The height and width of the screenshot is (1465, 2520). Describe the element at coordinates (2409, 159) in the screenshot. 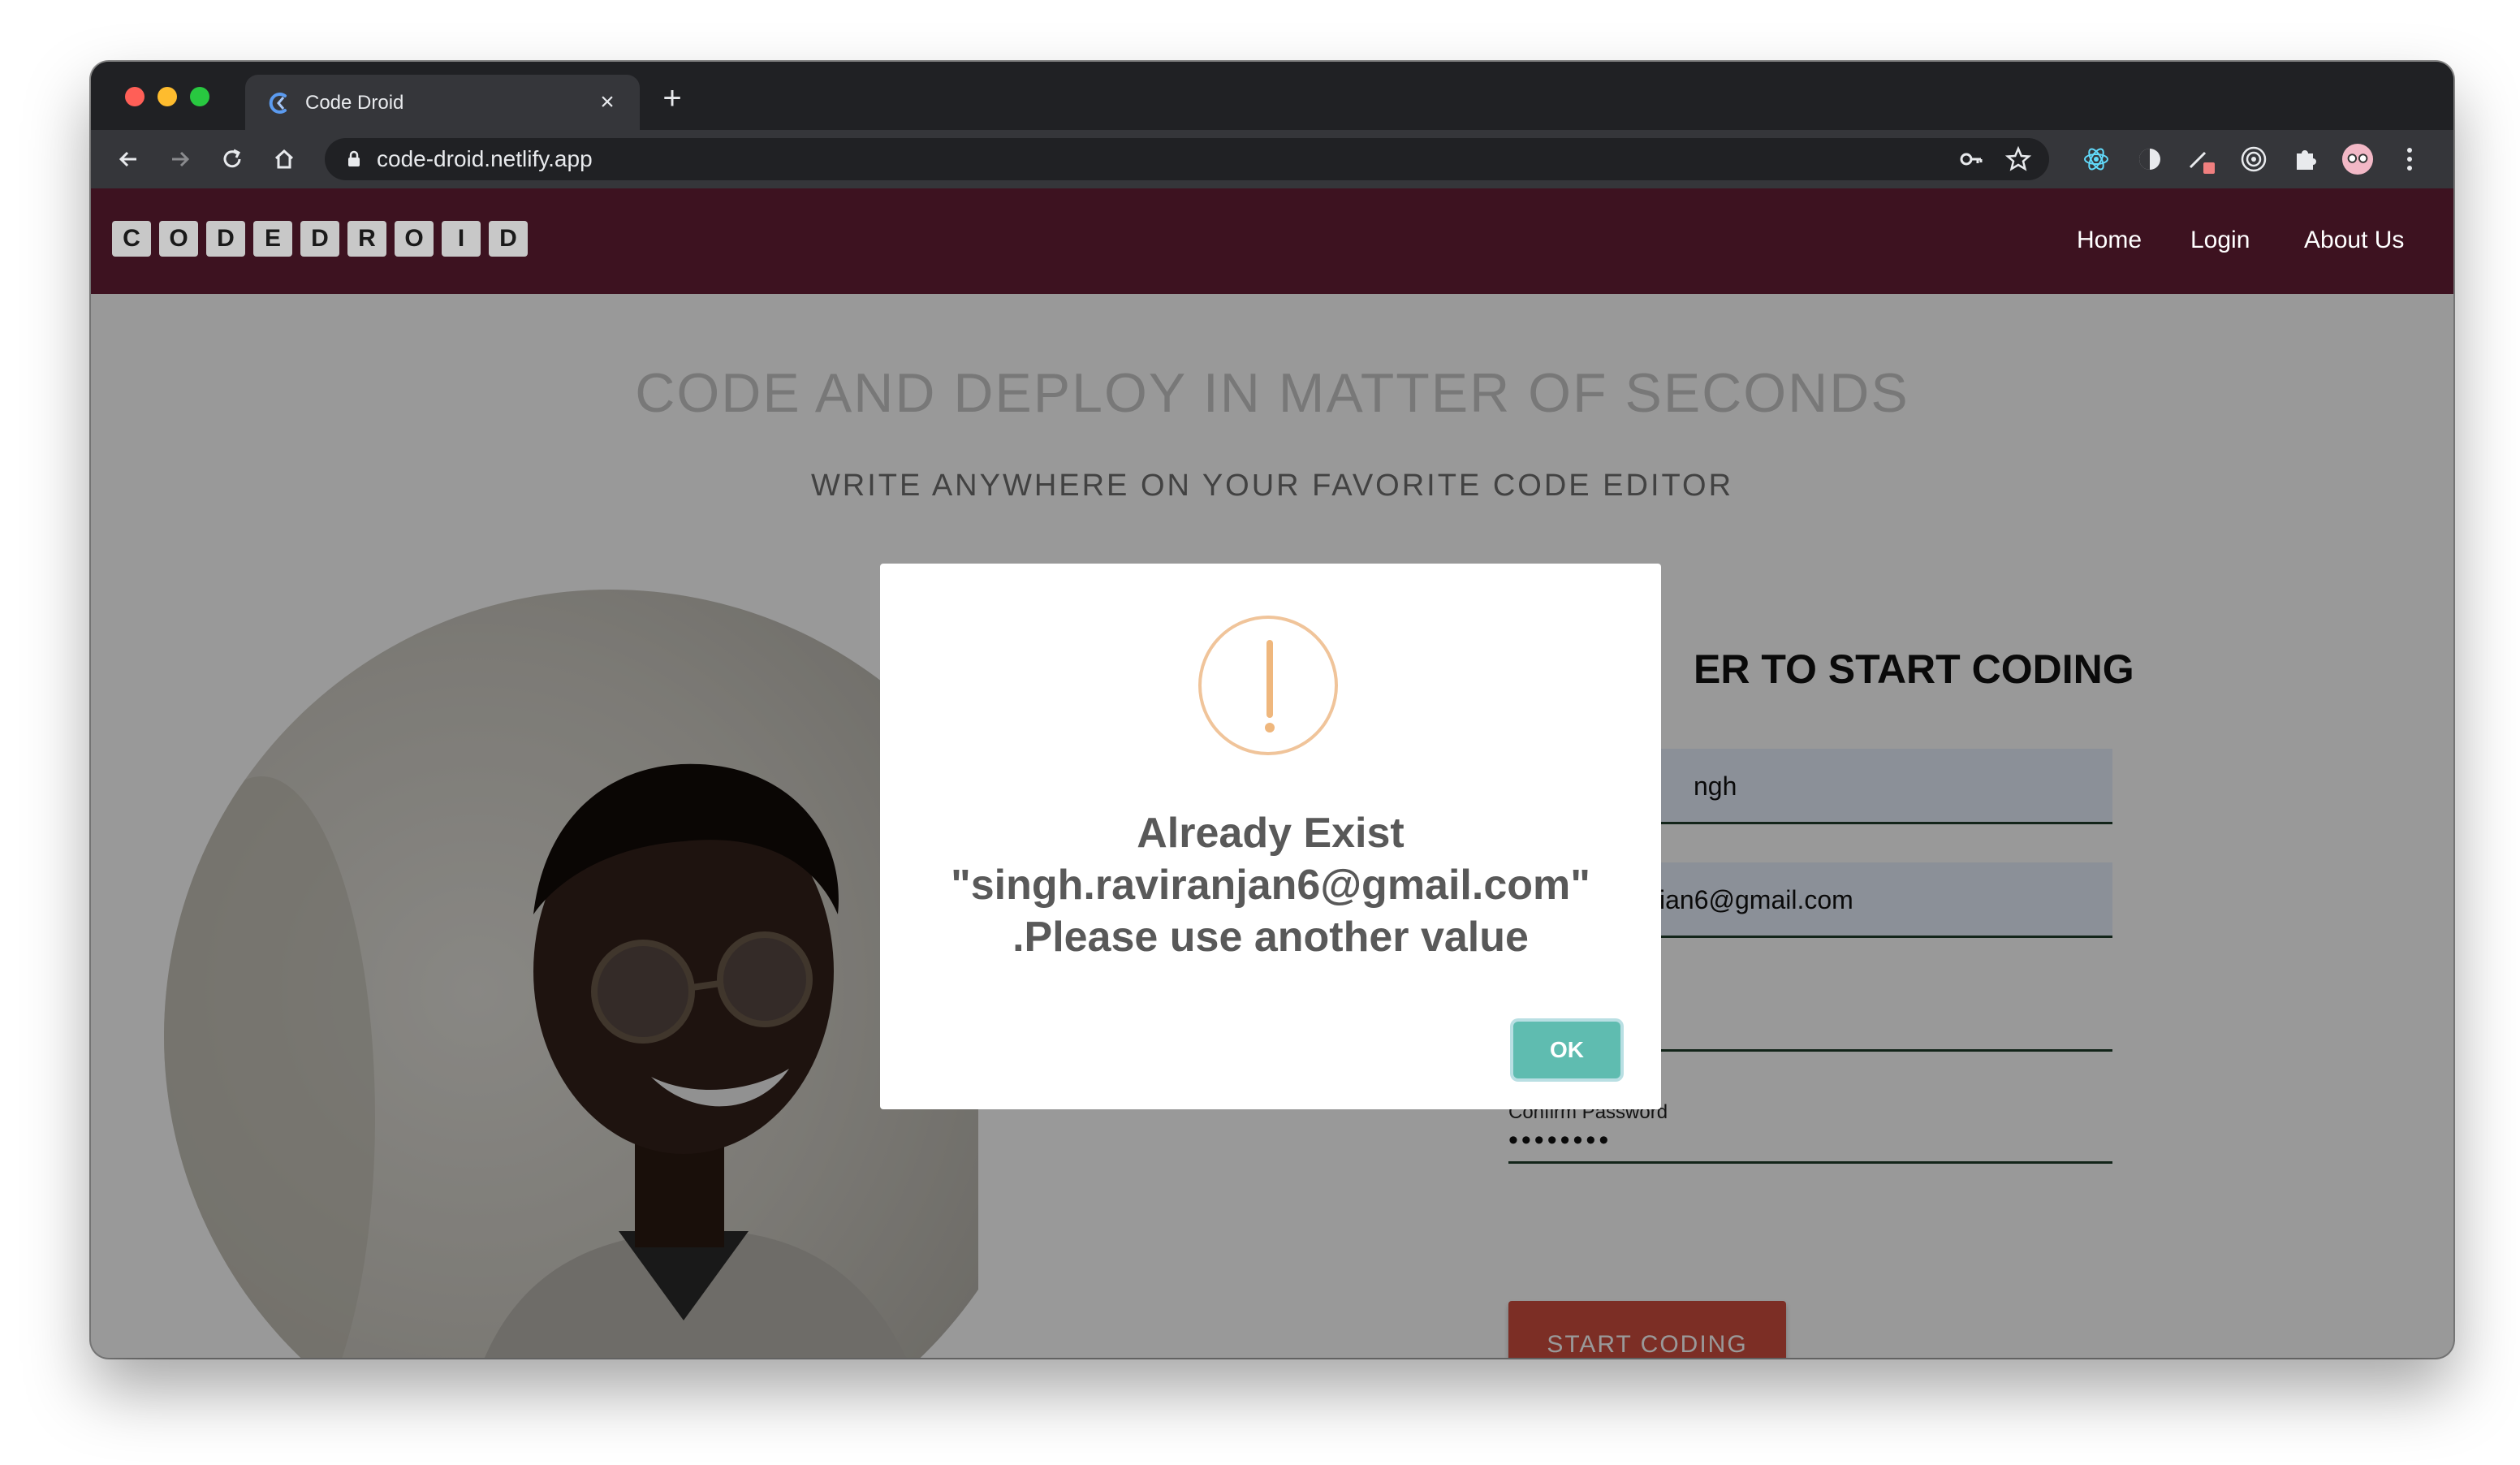

I see `browser-menu-icon` at that location.